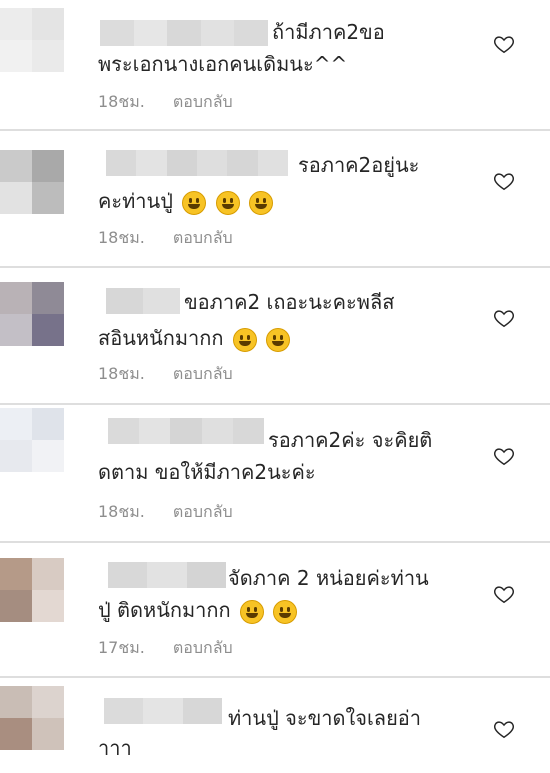 The width and height of the screenshot is (550, 773). What do you see at coordinates (223, 64) in the screenshot?
I see `comment-text-line2: พระเอกนางเอกคนเดิมนะ^^` at bounding box center [223, 64].